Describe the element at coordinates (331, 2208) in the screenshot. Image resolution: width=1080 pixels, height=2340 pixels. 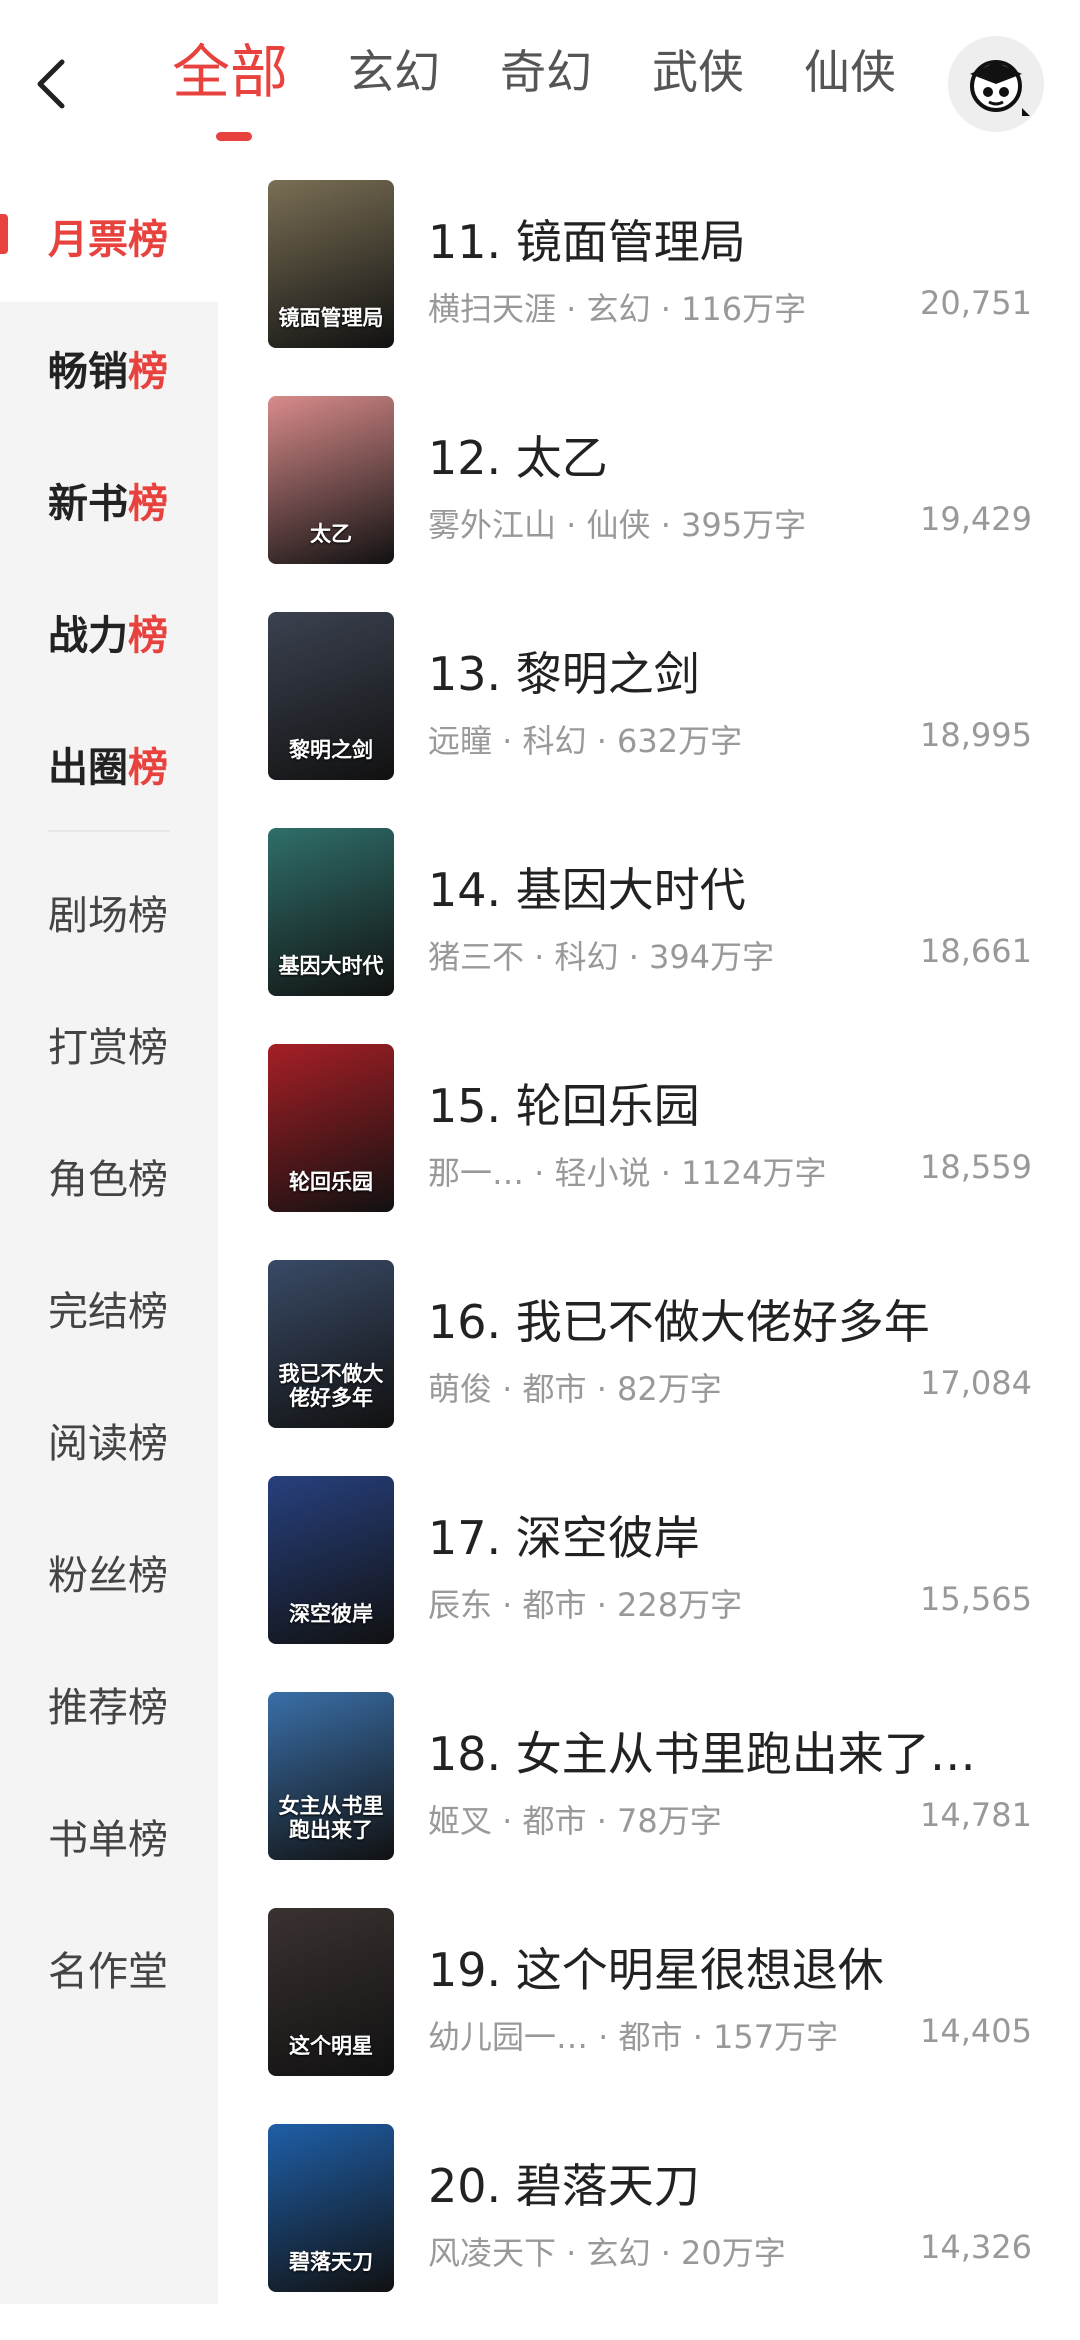
I see `book-cover: 碧落天刀` at that location.